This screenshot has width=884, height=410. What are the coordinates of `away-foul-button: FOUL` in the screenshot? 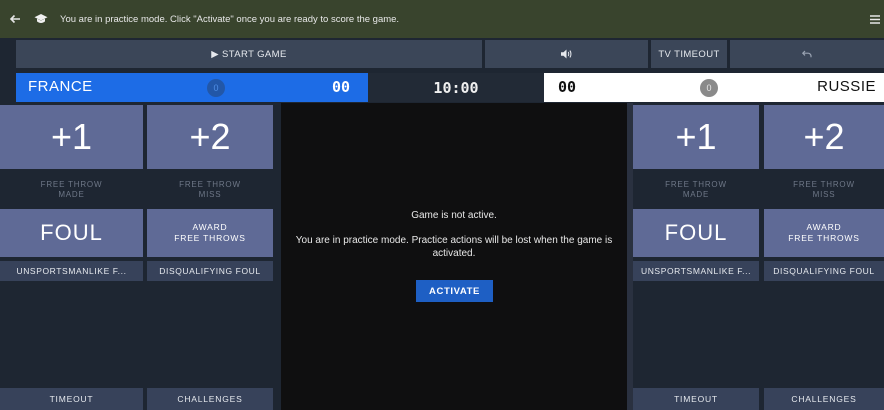 It's located at (696, 233).